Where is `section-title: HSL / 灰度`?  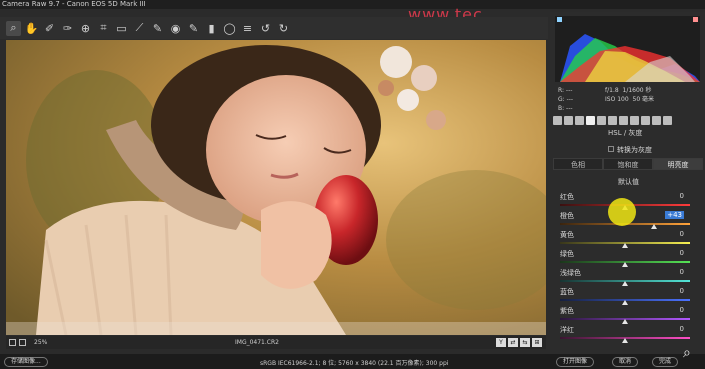
section-title: HSL / 灰度 is located at coordinates (625, 133).